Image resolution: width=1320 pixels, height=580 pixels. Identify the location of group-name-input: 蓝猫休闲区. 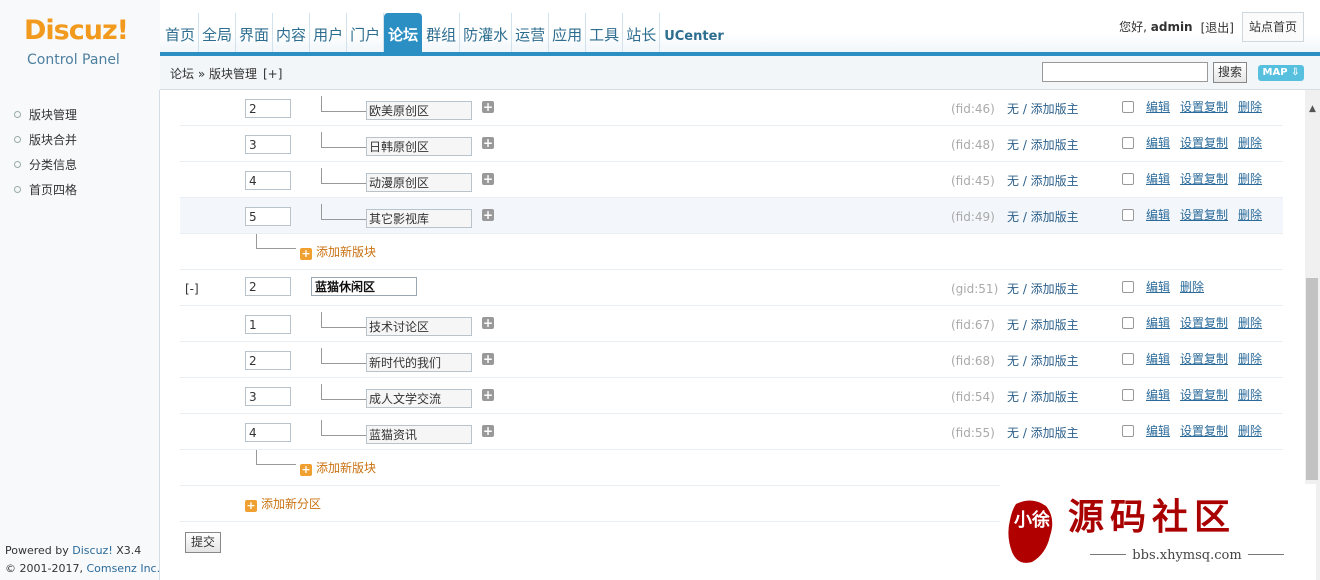
(364, 286).